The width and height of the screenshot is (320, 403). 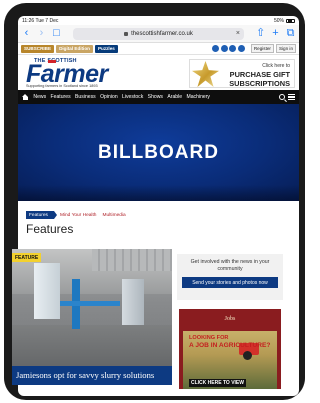 I want to click on gift-bow-icon, so click(x=205, y=74).